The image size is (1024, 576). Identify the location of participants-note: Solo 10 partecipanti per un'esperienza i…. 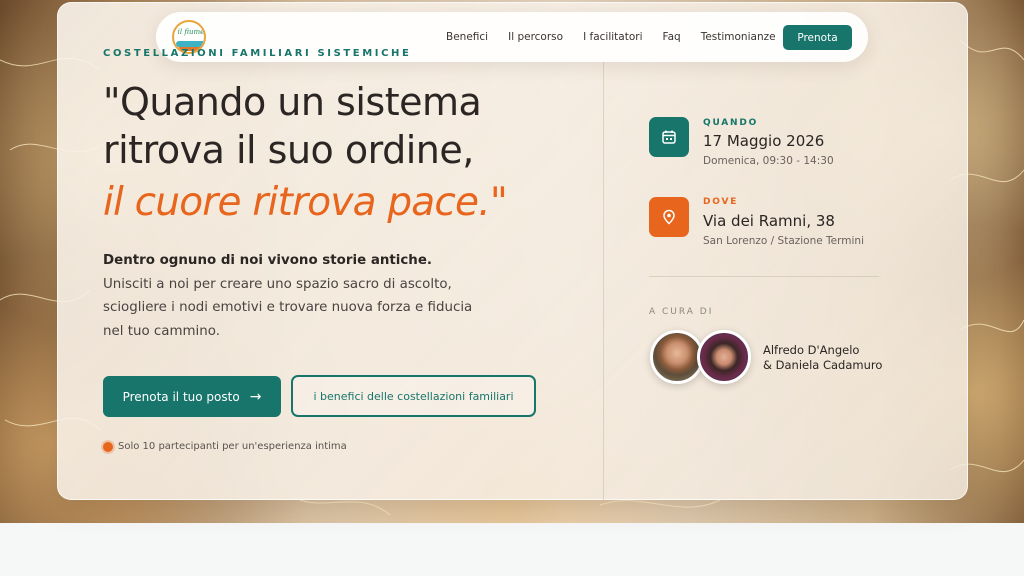
(232, 446).